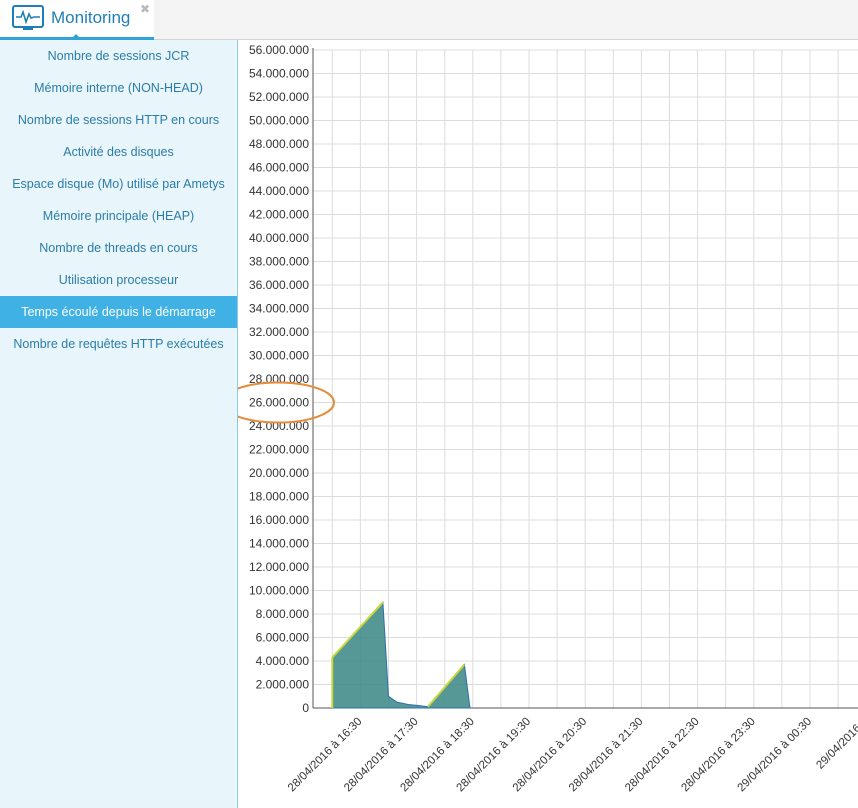 The width and height of the screenshot is (858, 808). Describe the element at coordinates (279, 215) in the screenshot. I see `y-tick-label: 42.000.000` at that location.